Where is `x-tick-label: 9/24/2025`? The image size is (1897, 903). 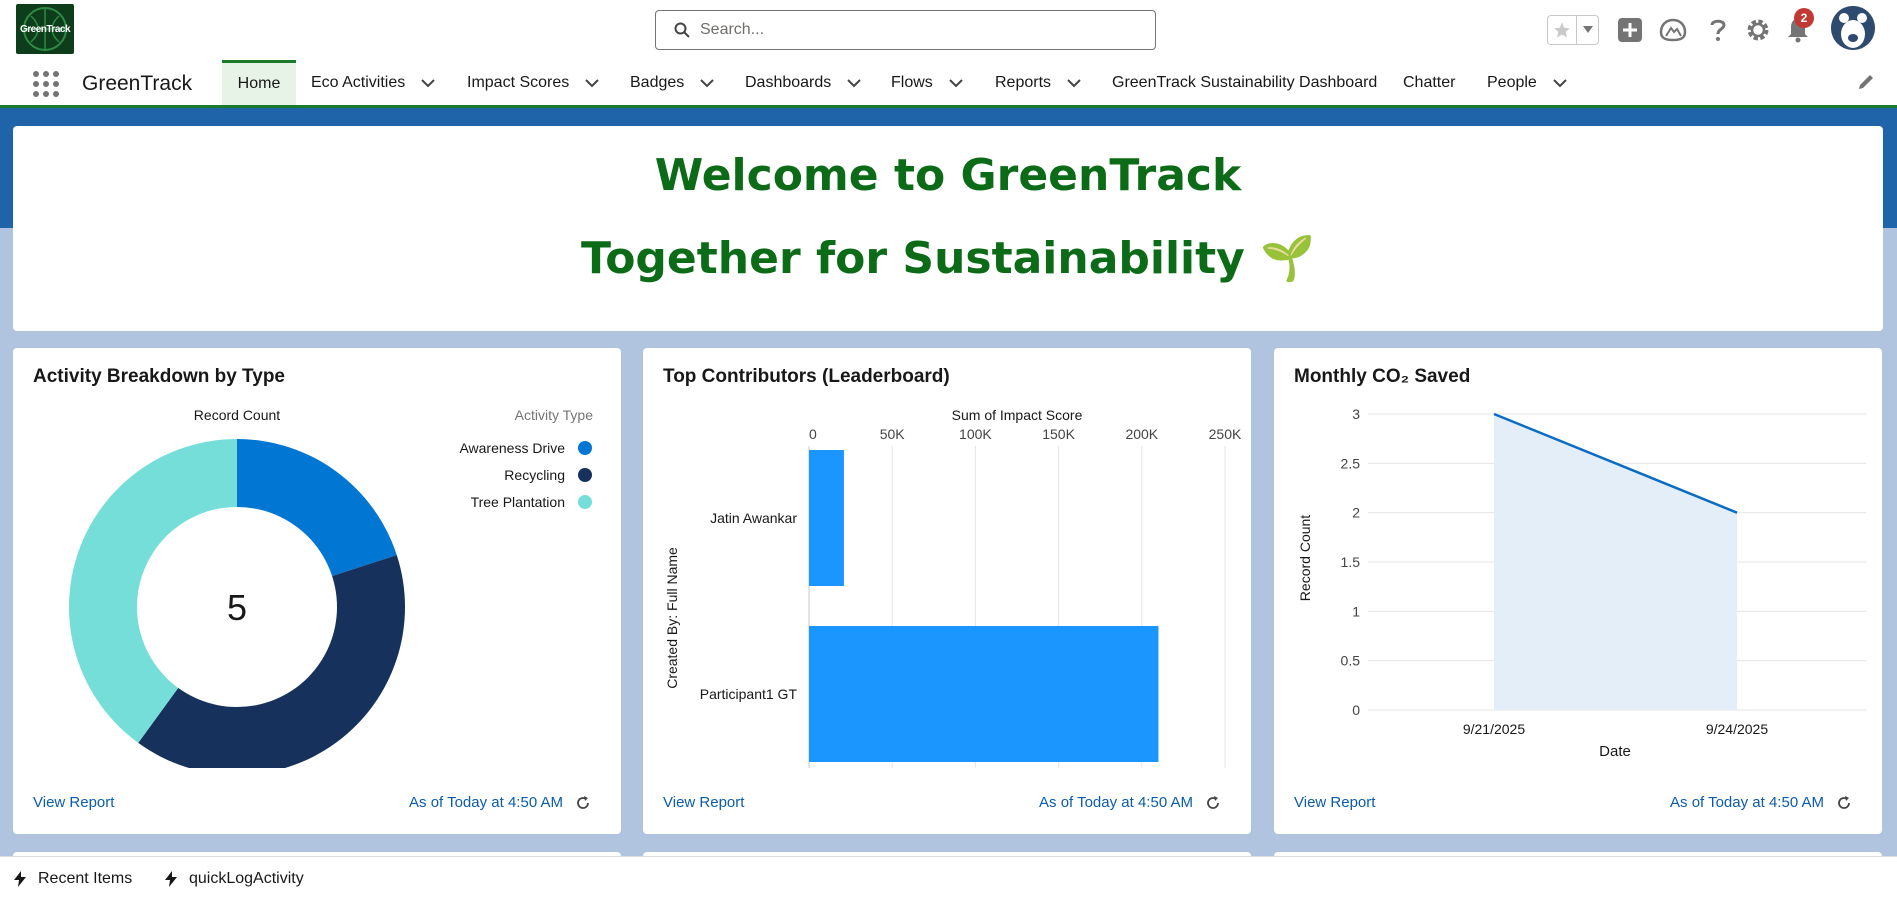
x-tick-label: 9/24/2025 is located at coordinates (1737, 729).